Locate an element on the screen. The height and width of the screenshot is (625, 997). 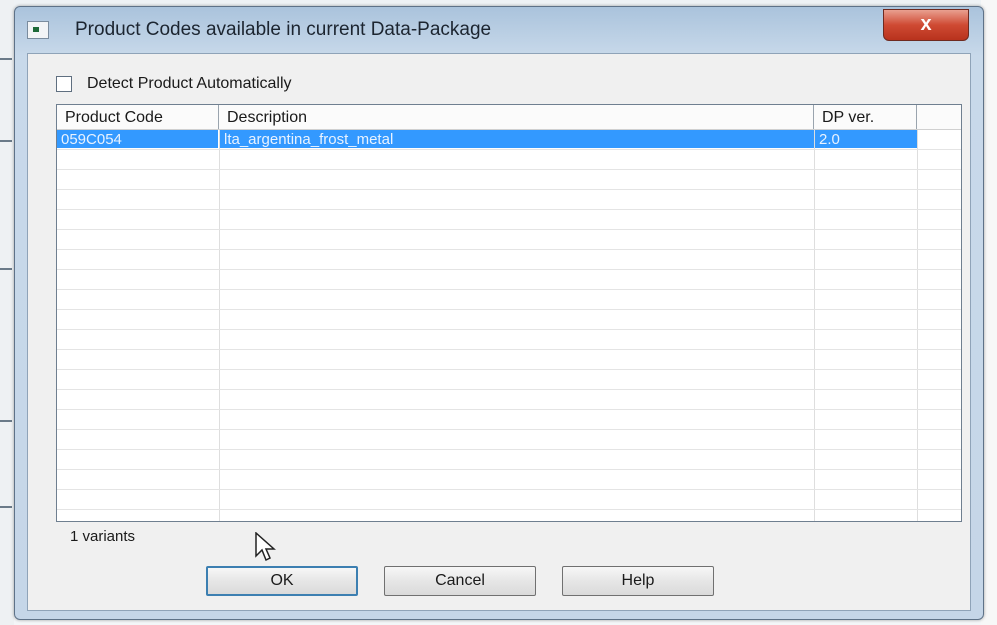
cell-product-code: 059C054 is located at coordinates (137, 139).